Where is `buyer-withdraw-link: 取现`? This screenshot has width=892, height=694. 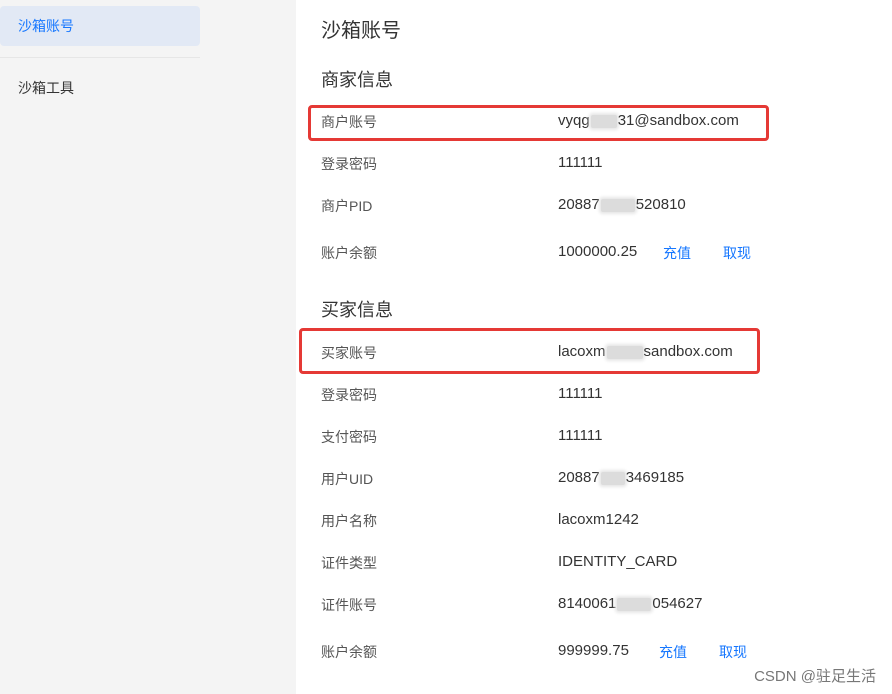
buyer-withdraw-link: 取现 is located at coordinates (733, 652).